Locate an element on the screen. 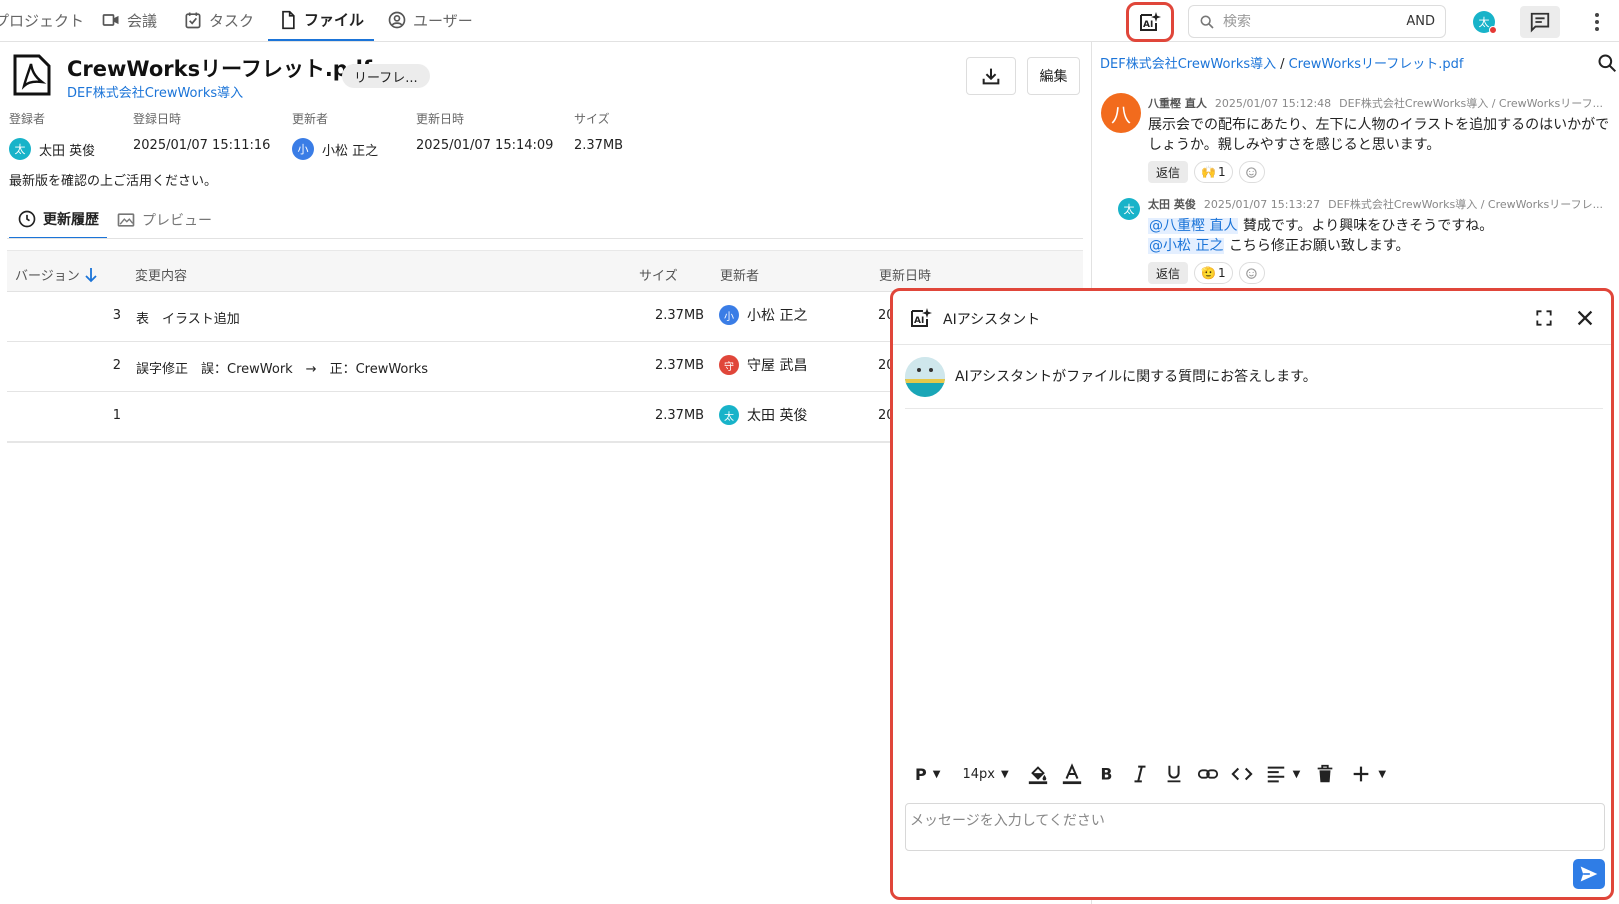 The width and height of the screenshot is (1619, 904). link-button is located at coordinates (1208, 774).